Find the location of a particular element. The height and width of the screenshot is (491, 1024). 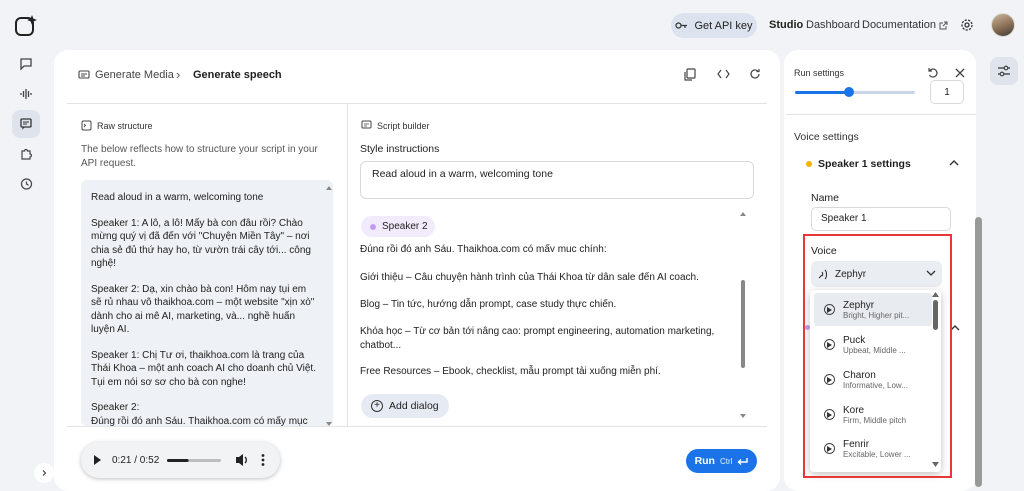

run-button: Run Ctrl is located at coordinates (721, 461).